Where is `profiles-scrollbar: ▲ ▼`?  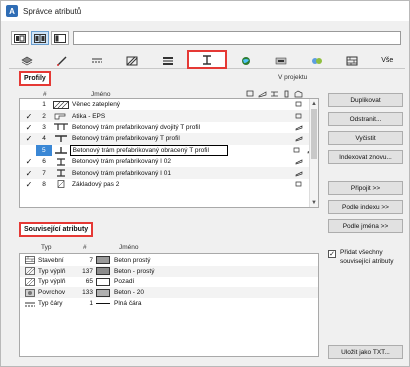
profiles-scrollbar: ▲ ▼ is located at coordinates (313, 153).